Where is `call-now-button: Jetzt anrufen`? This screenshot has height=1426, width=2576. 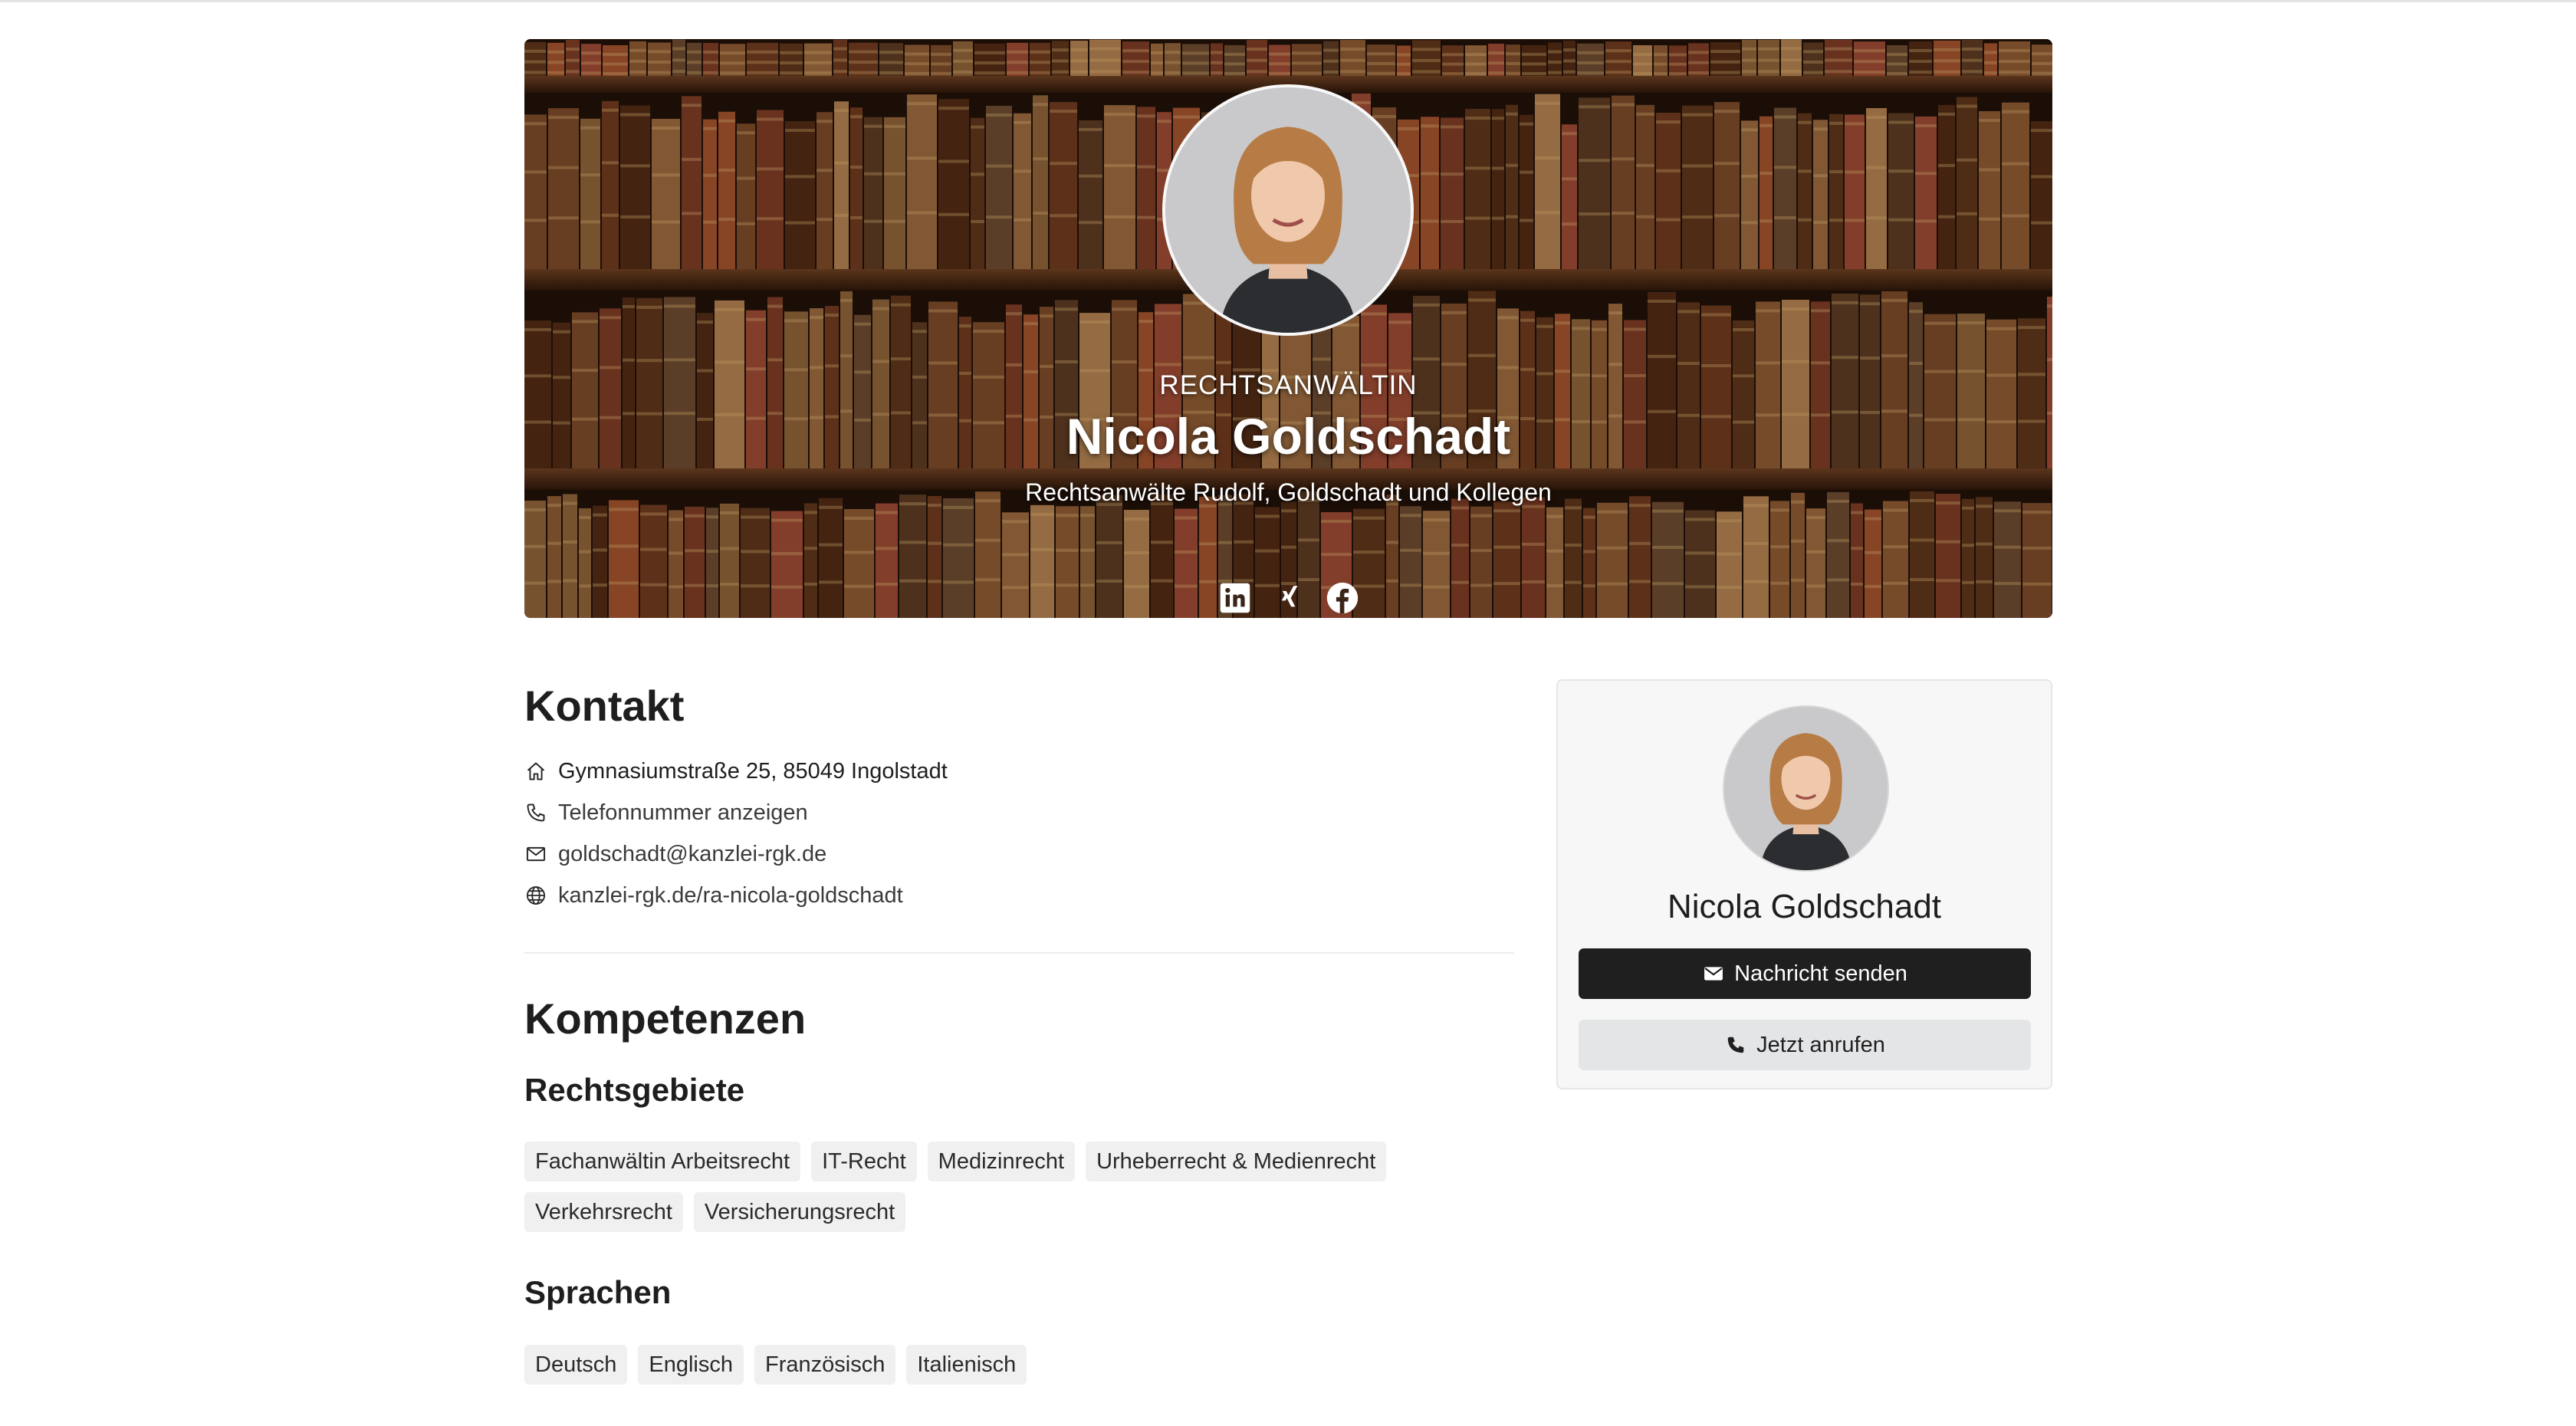 call-now-button: Jetzt anrufen is located at coordinates (1805, 1045).